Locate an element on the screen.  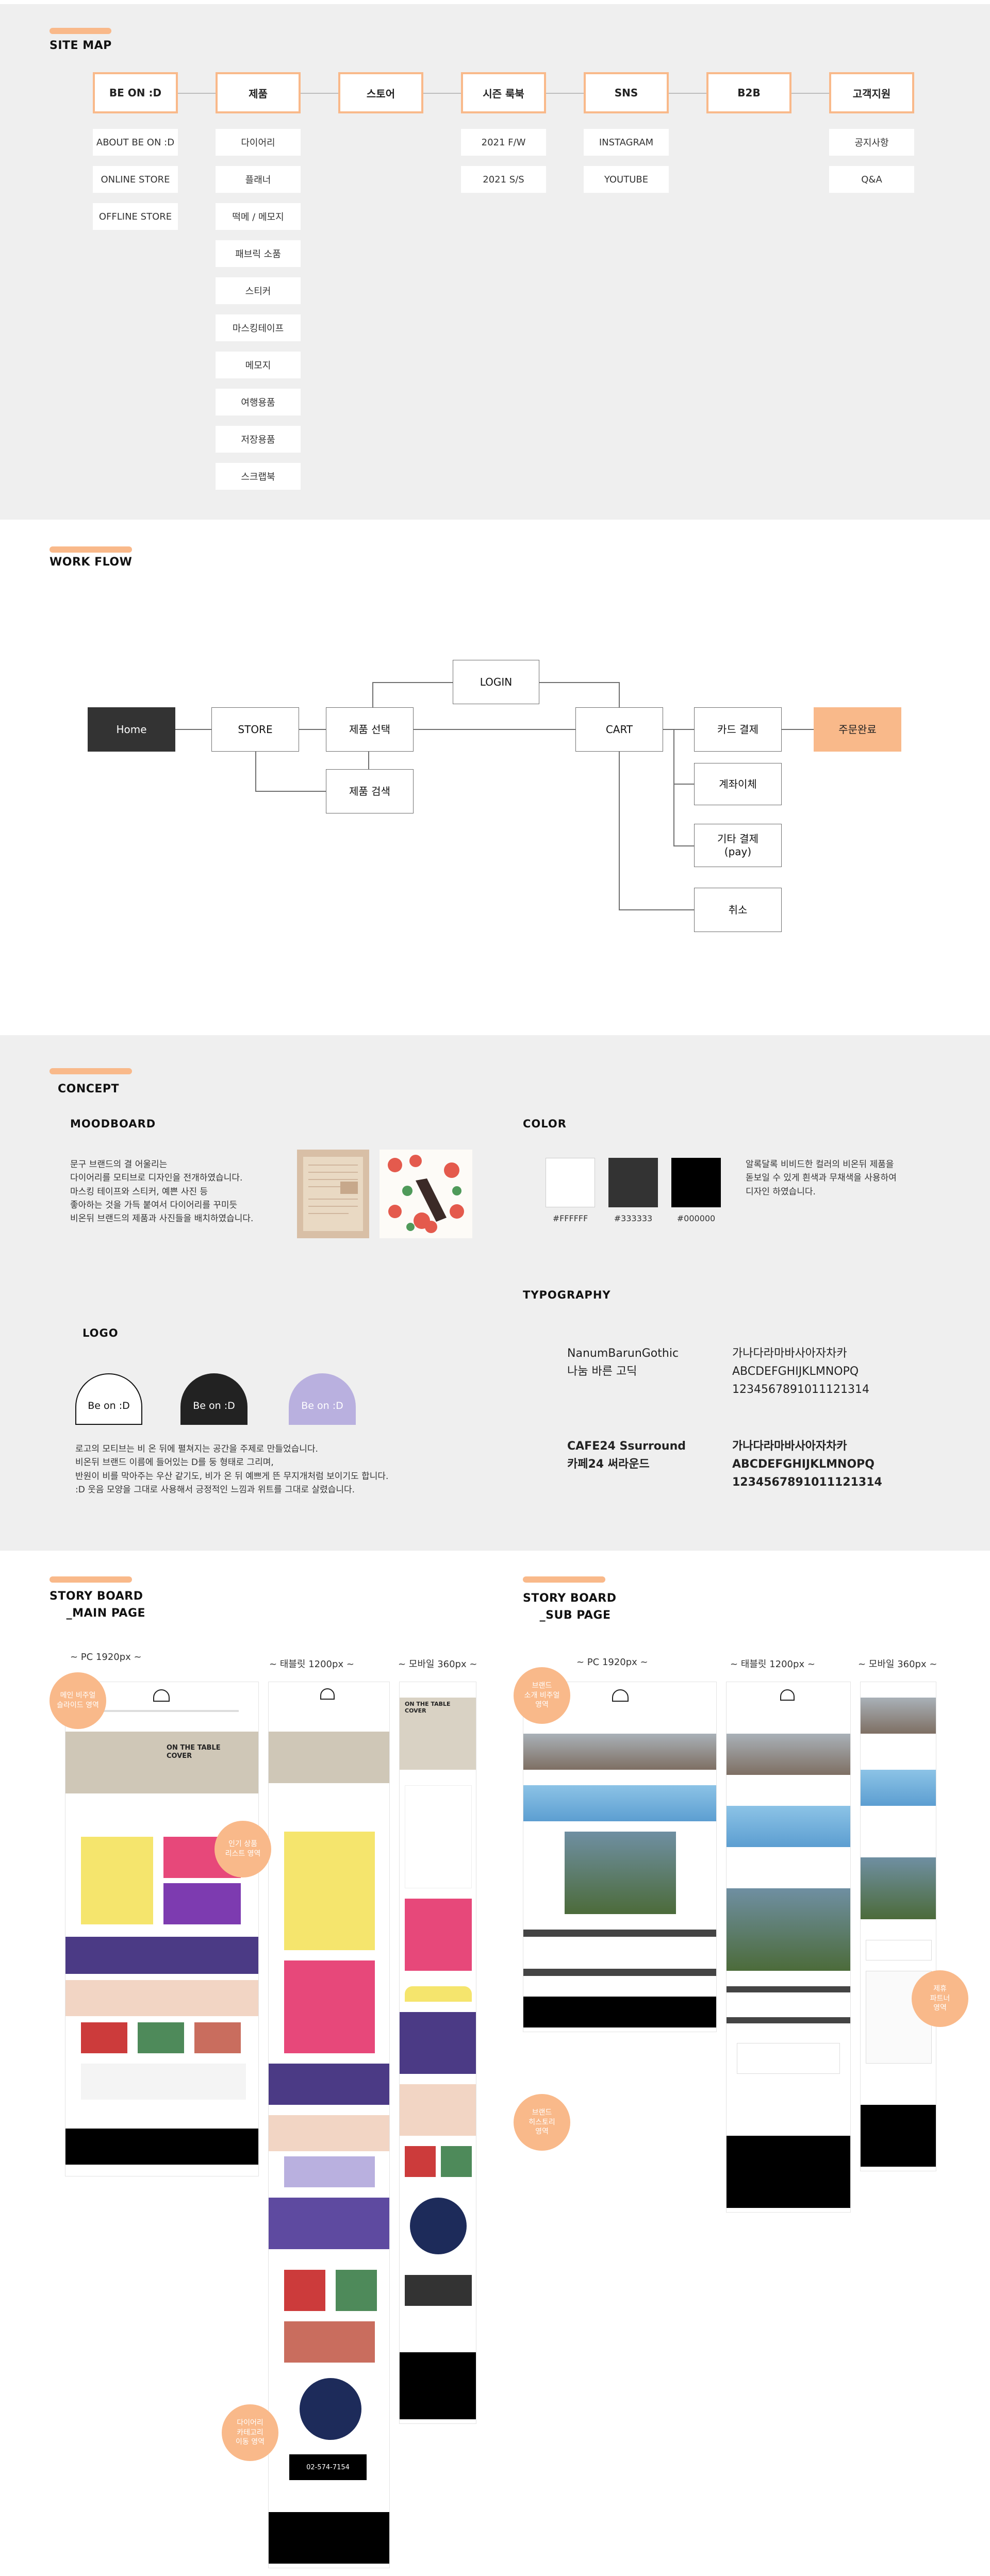
paper-collage-icon is located at coordinates (333, 1194).